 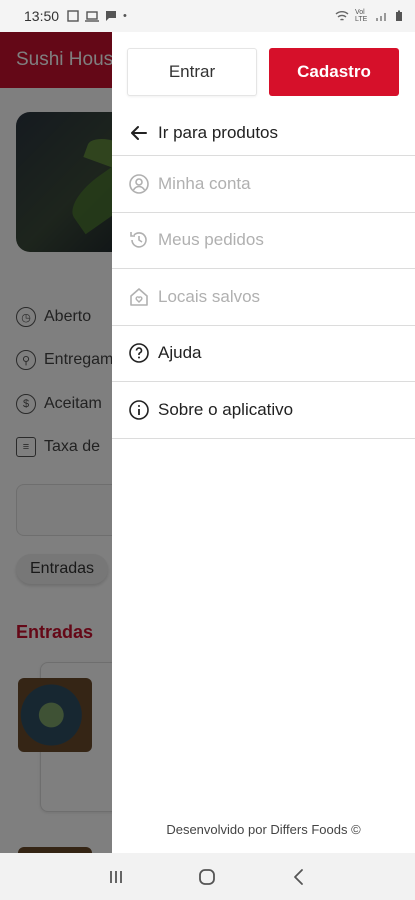 I want to click on notification-icons: •, so click(x=97, y=16).